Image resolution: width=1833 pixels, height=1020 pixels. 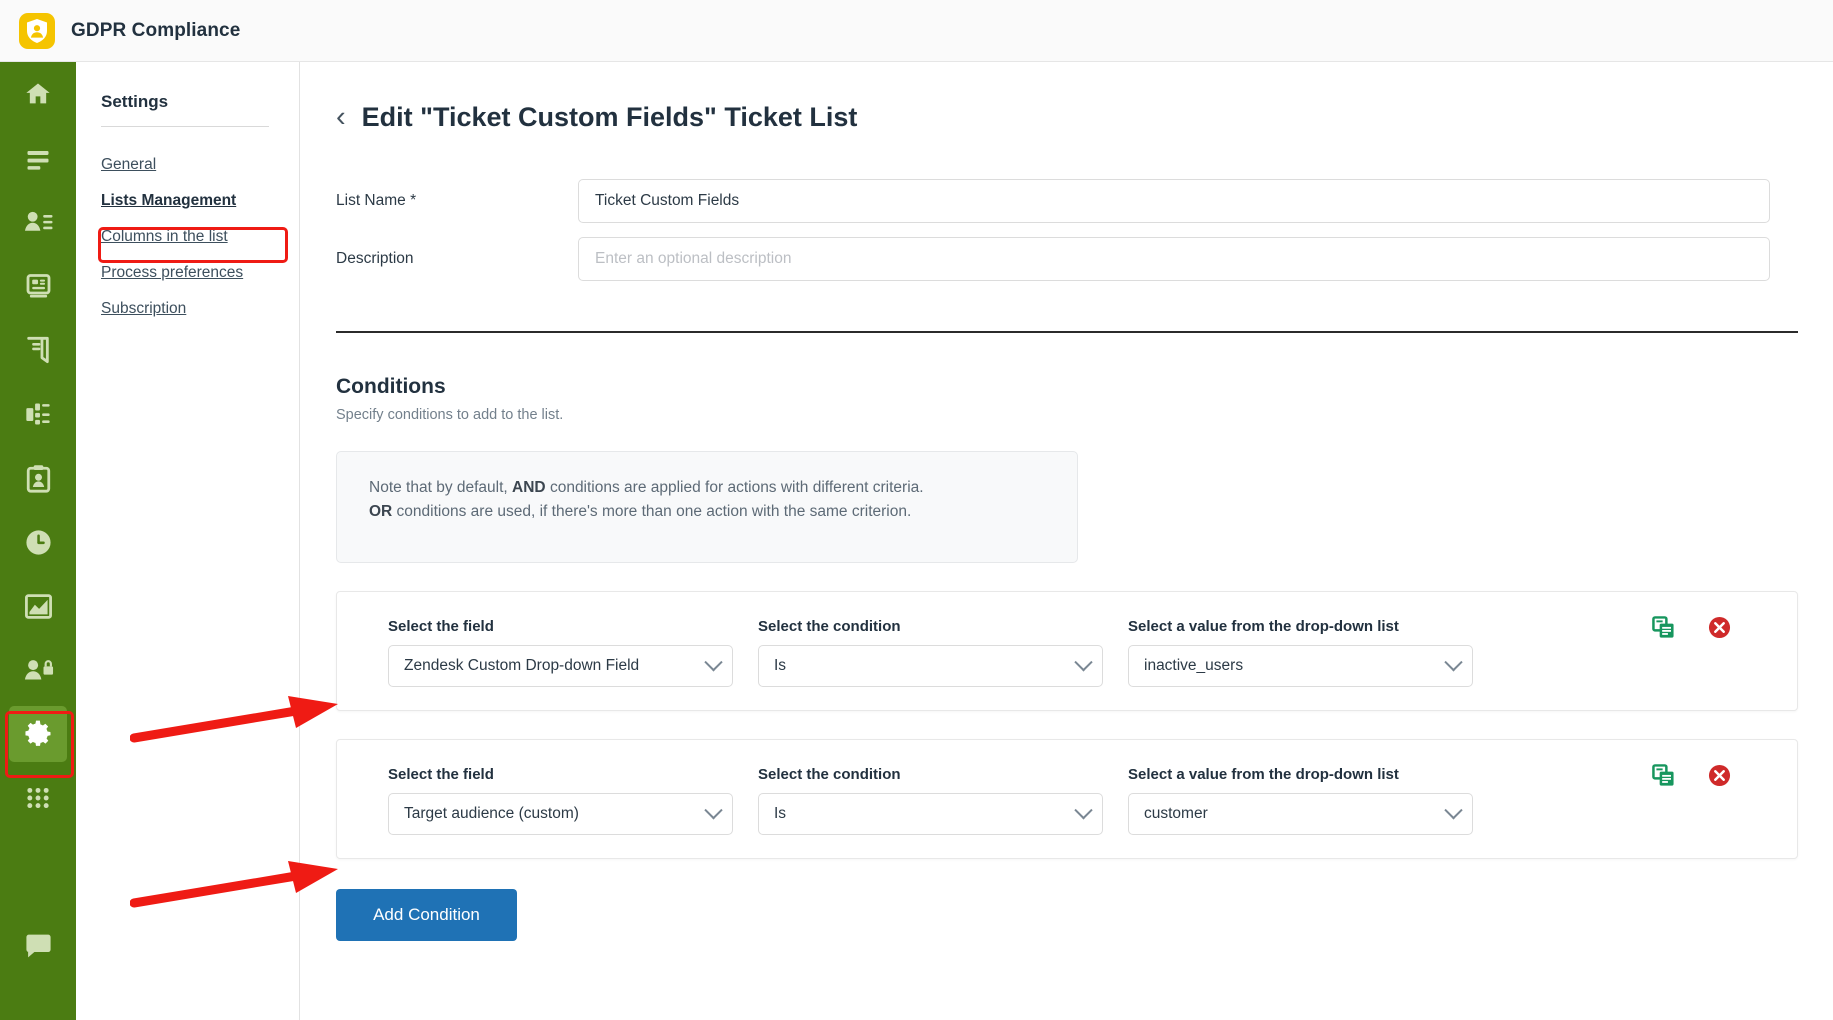 I want to click on sidebar-item-data-sources, so click(x=38, y=286).